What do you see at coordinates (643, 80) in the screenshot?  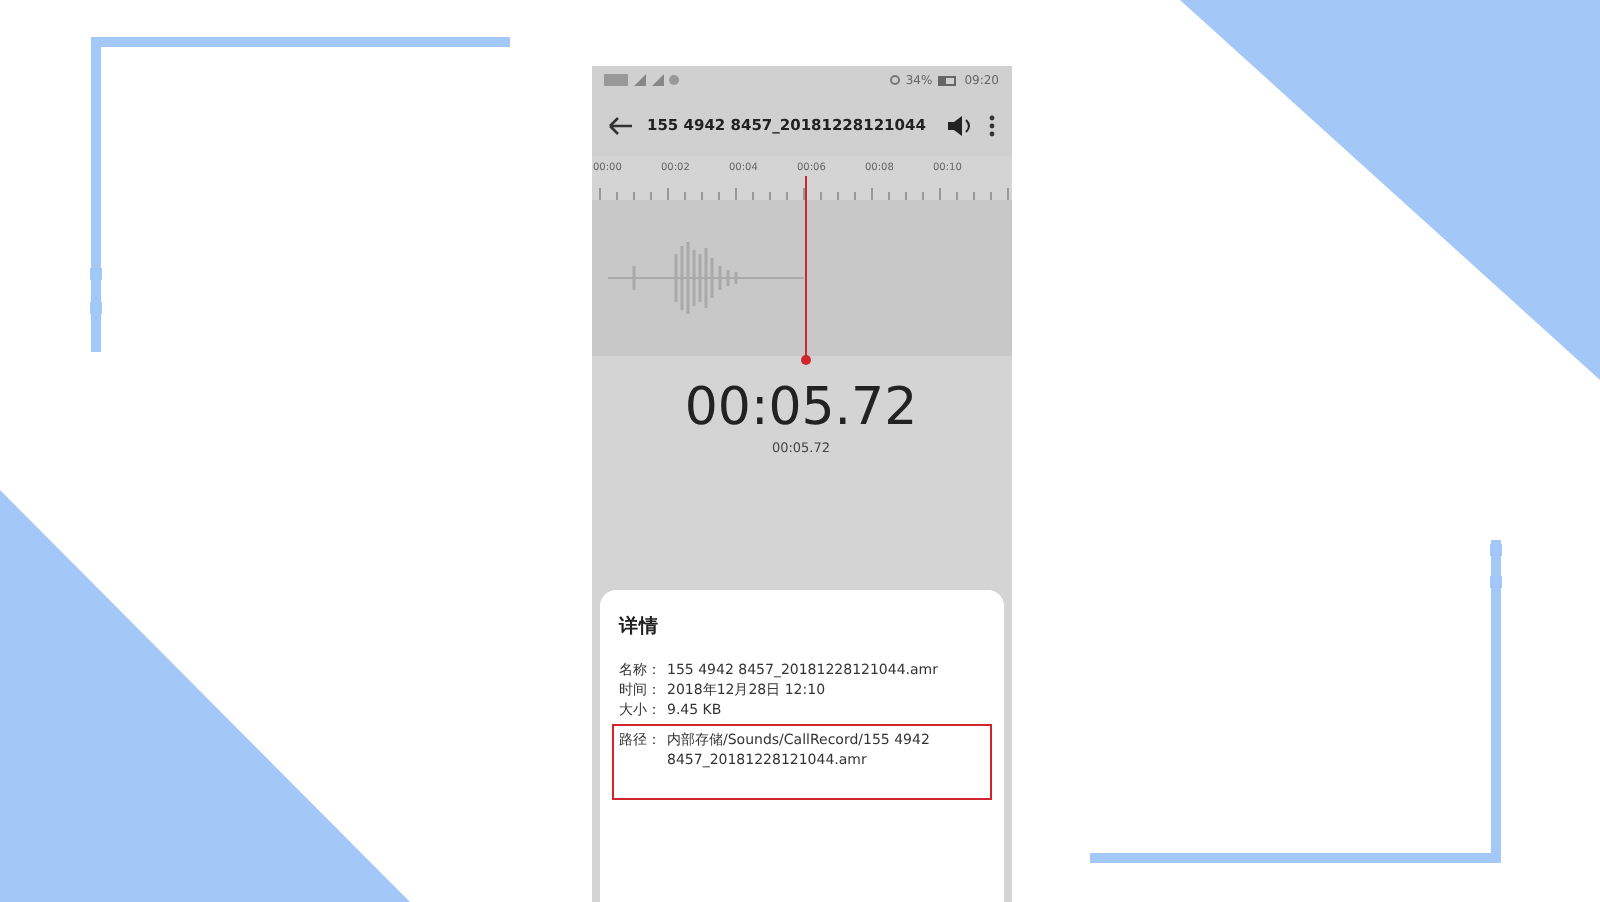 I see `signal-icon` at bounding box center [643, 80].